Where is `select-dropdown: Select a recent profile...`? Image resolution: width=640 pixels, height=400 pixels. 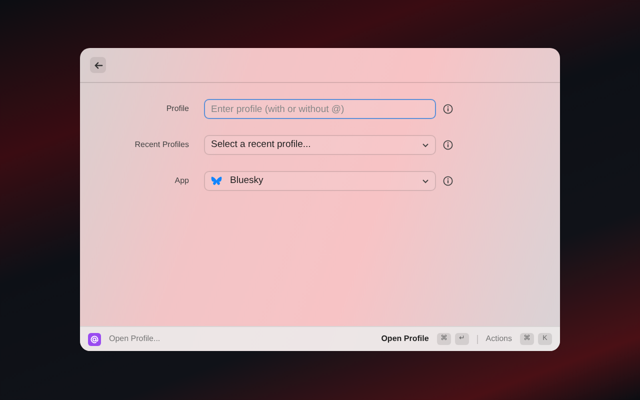
select-dropdown: Select a recent profile... is located at coordinates (320, 145).